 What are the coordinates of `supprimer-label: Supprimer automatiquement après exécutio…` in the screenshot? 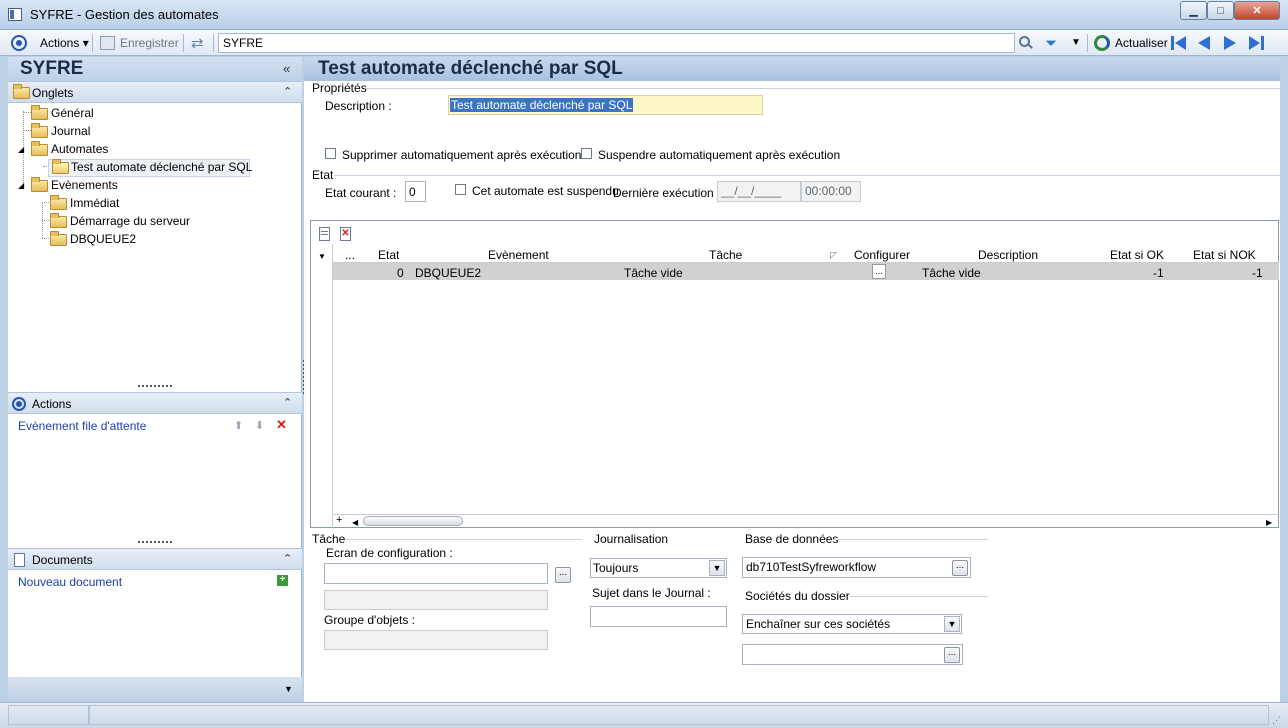 It's located at (462, 155).